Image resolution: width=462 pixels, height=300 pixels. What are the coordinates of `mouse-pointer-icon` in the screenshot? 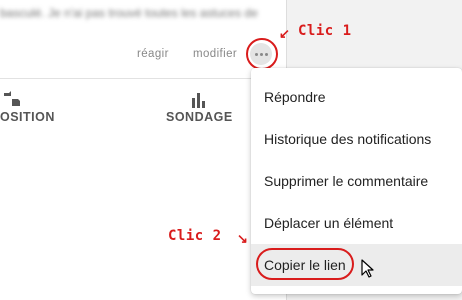 It's located at (367, 268).